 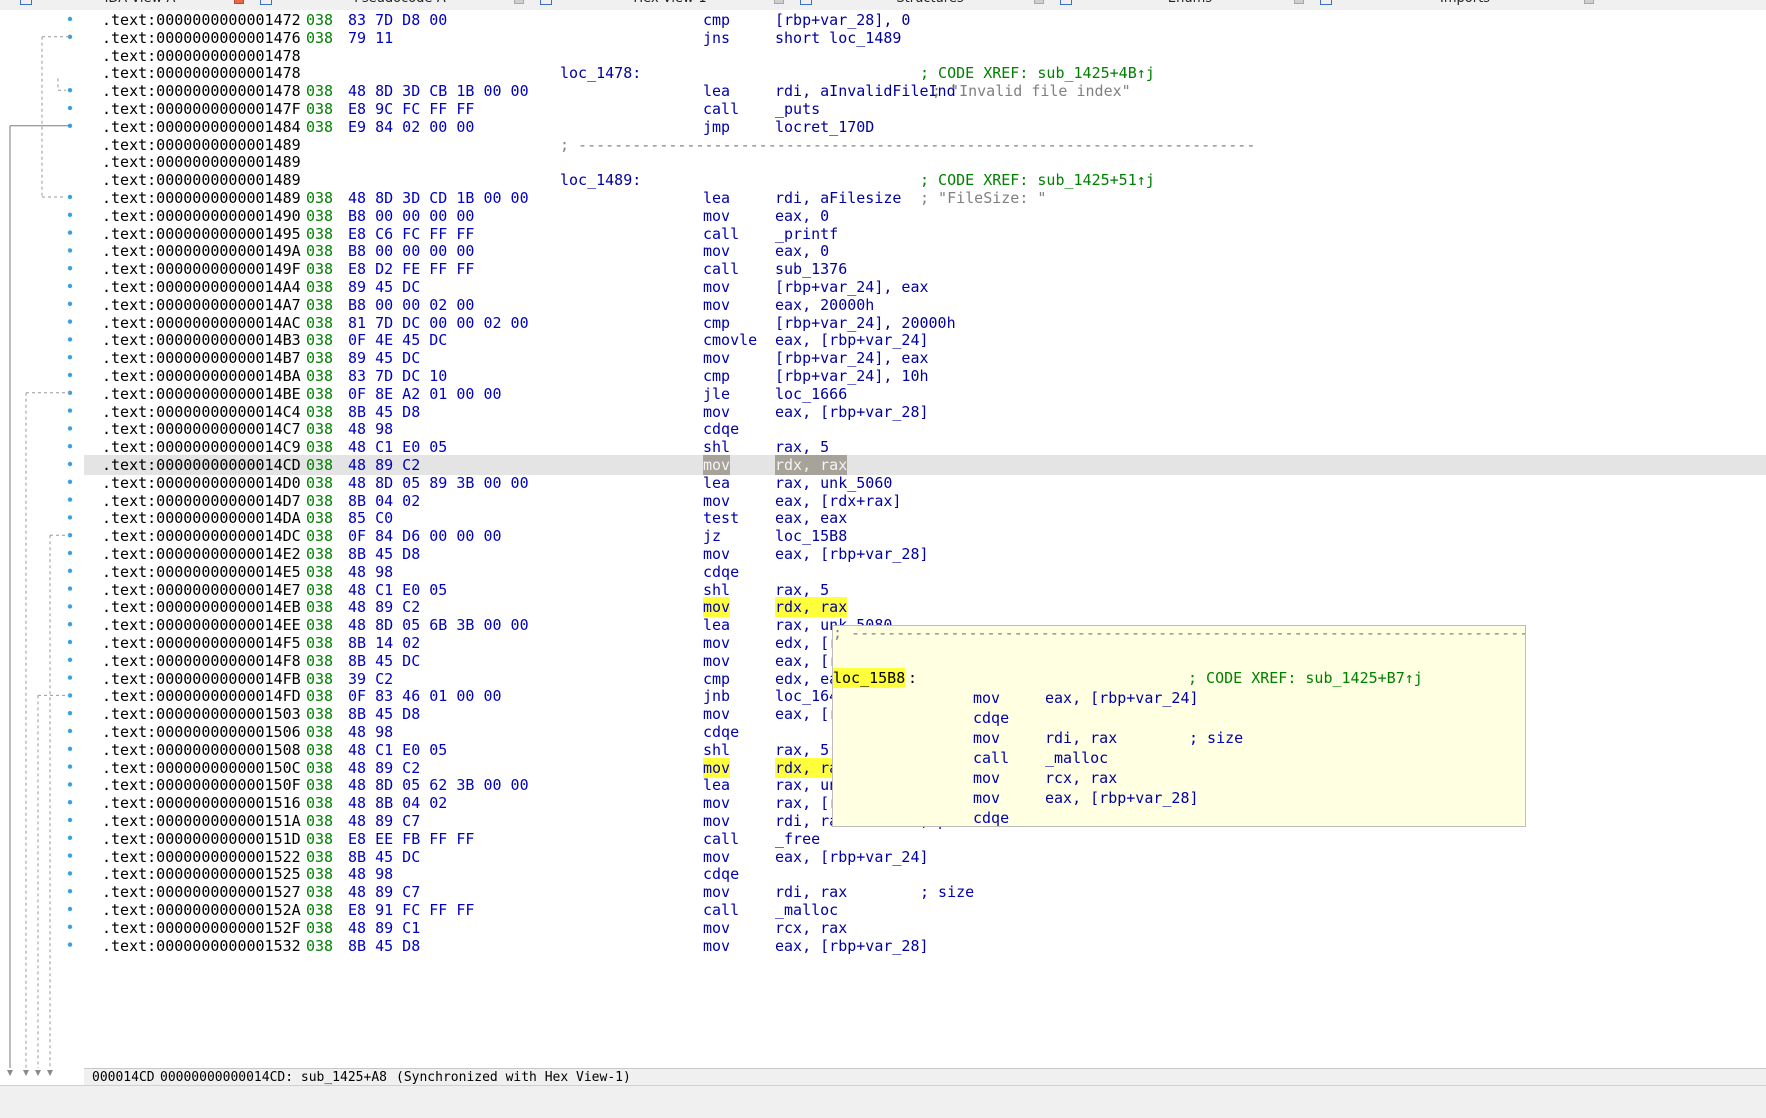 I want to click on opcode-bytes: 038 8B 45 D8, so click(x=363, y=946).